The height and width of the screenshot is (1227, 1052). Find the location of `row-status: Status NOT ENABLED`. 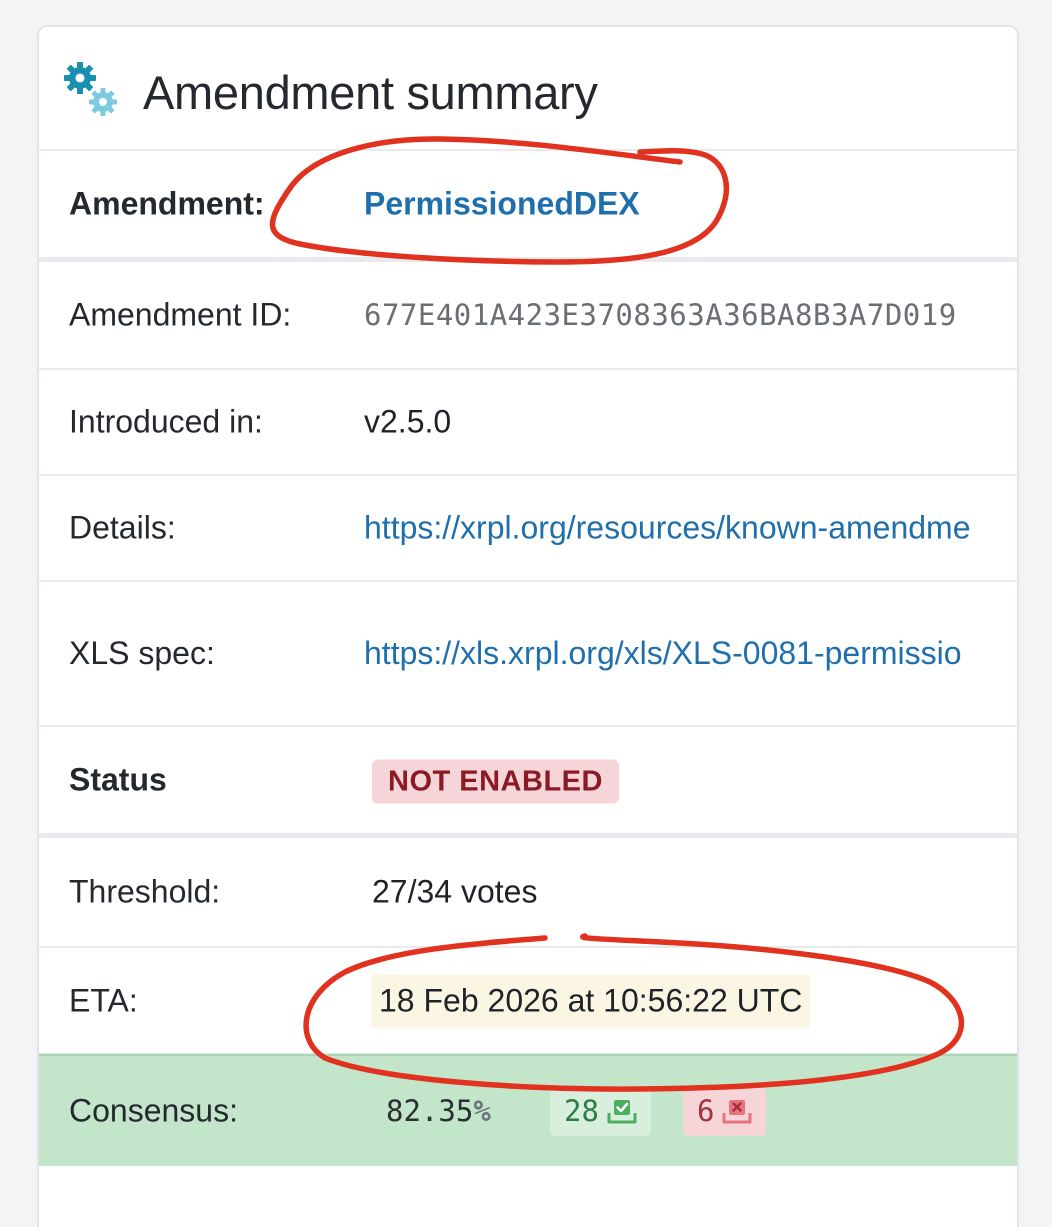

row-status: Status NOT ENABLED is located at coordinates (528, 781).